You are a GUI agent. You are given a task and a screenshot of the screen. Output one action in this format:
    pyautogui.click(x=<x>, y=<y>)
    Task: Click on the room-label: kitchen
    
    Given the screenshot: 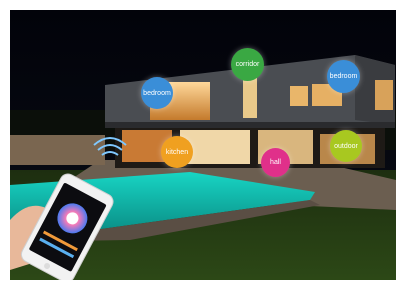 What is the action you would take?
    pyautogui.click(x=177, y=152)
    